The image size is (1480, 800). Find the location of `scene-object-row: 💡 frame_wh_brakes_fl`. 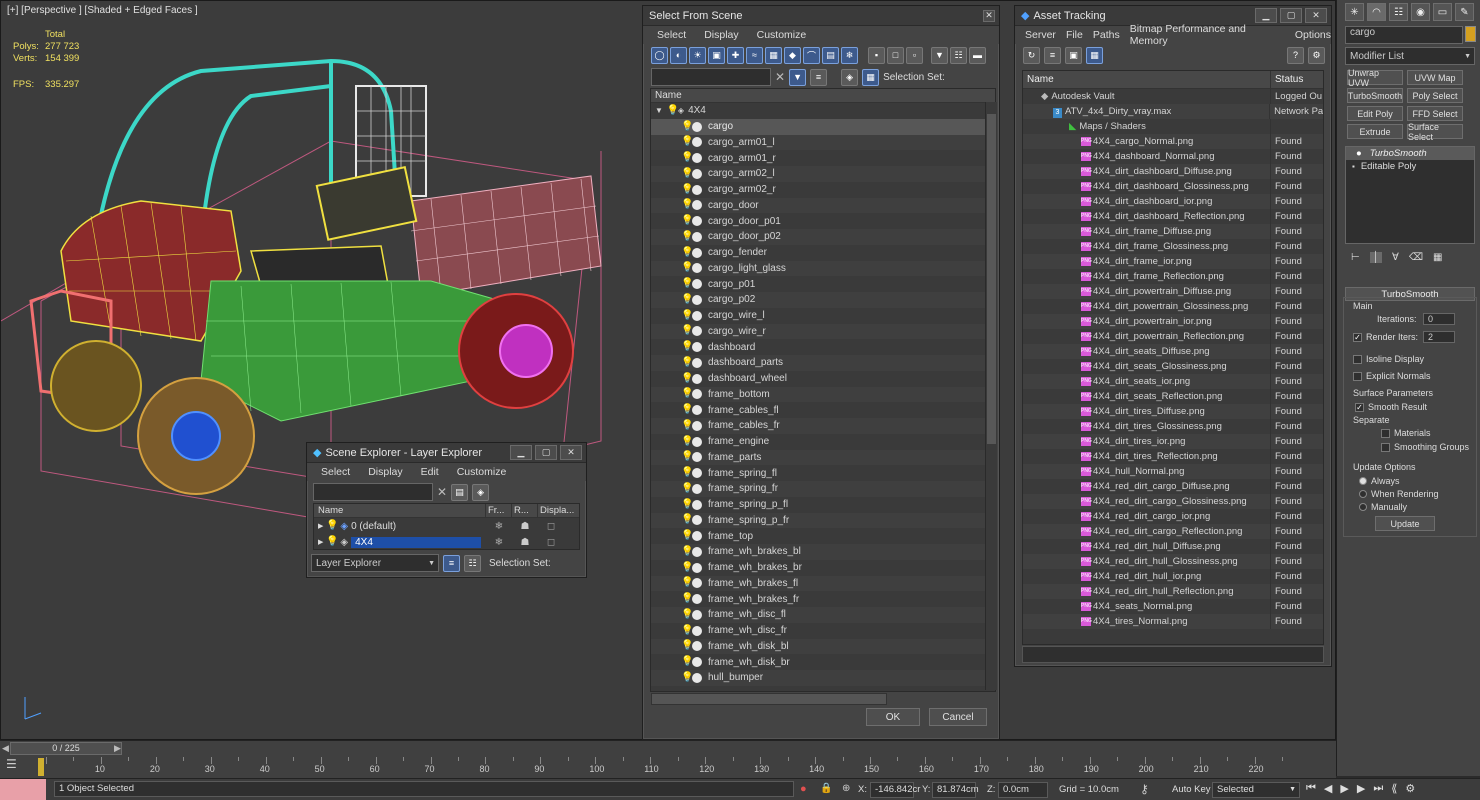

scene-object-row: 💡 frame_wh_brakes_fl is located at coordinates (823, 583).